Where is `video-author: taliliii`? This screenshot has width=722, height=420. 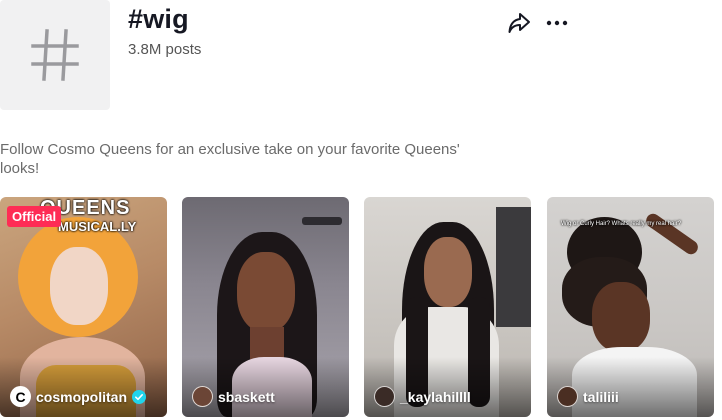
video-author: taliliii is located at coordinates (588, 396).